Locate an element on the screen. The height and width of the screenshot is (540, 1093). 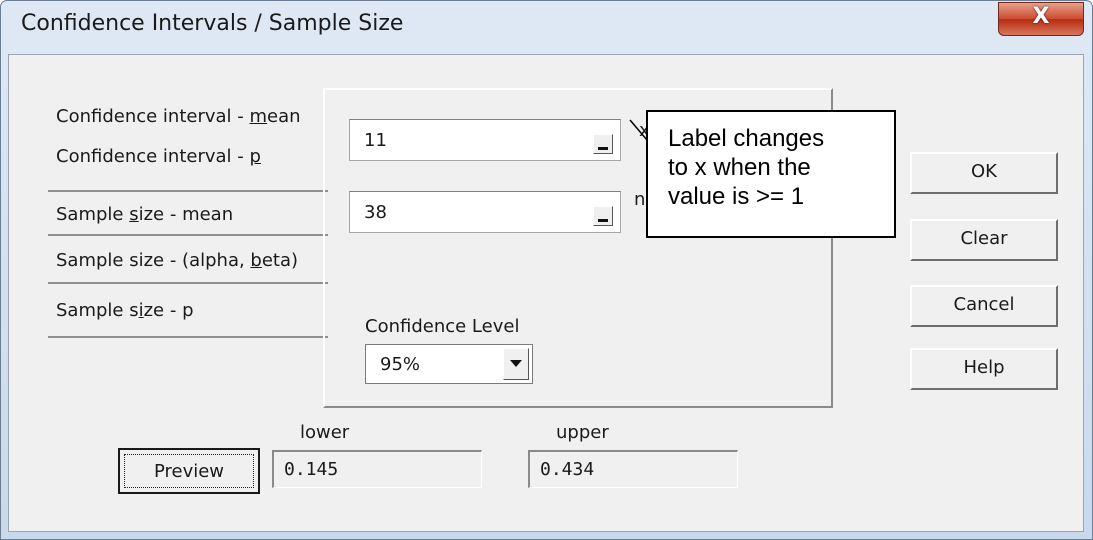
upper-label: upper is located at coordinates (582, 432).